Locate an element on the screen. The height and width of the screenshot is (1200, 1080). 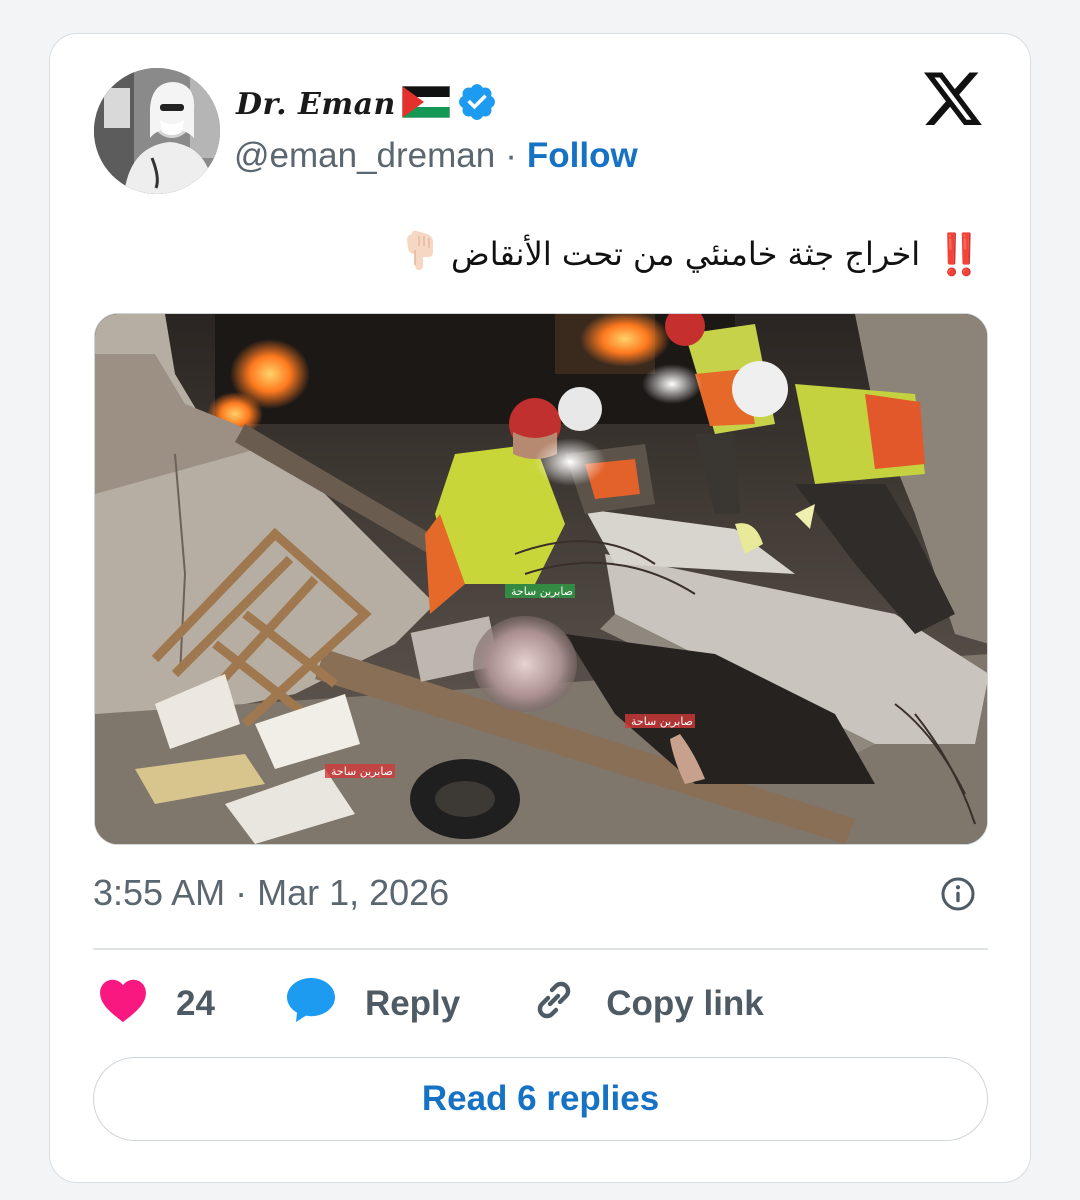
follow-button: Follow is located at coordinates (582, 156).